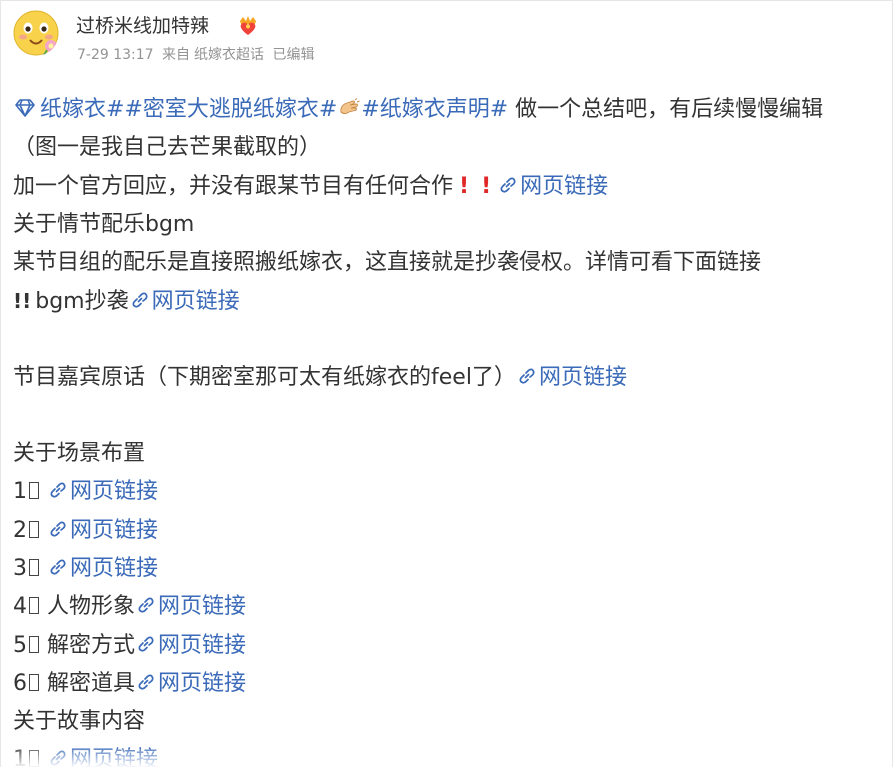 The image size is (893, 767). I want to click on content-line-1: 纸嫁衣##密室大逃脱纸嫁衣# #纸嫁衣声明# 做一个总结吧，有后续慢慢编辑, so click(451, 110).